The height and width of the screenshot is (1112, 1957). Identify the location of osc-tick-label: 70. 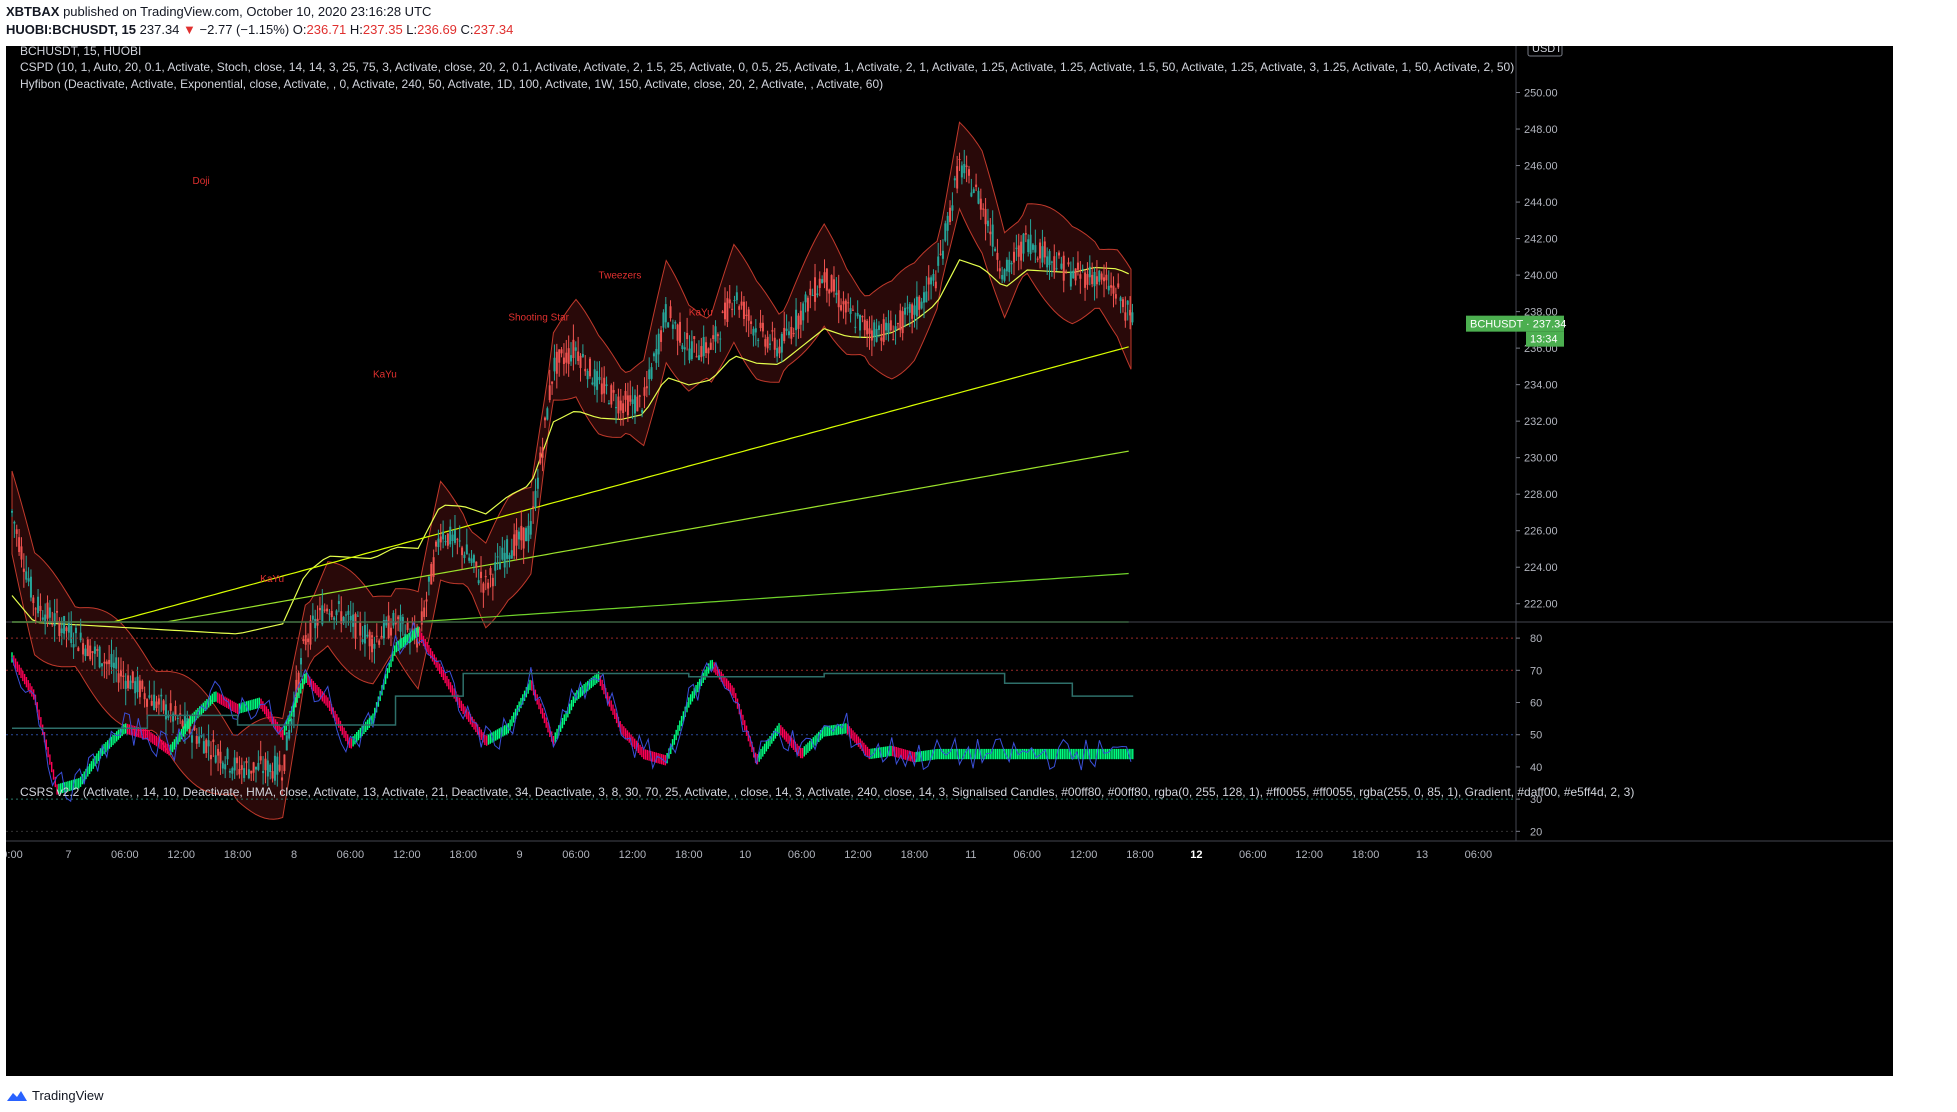
(1536, 671).